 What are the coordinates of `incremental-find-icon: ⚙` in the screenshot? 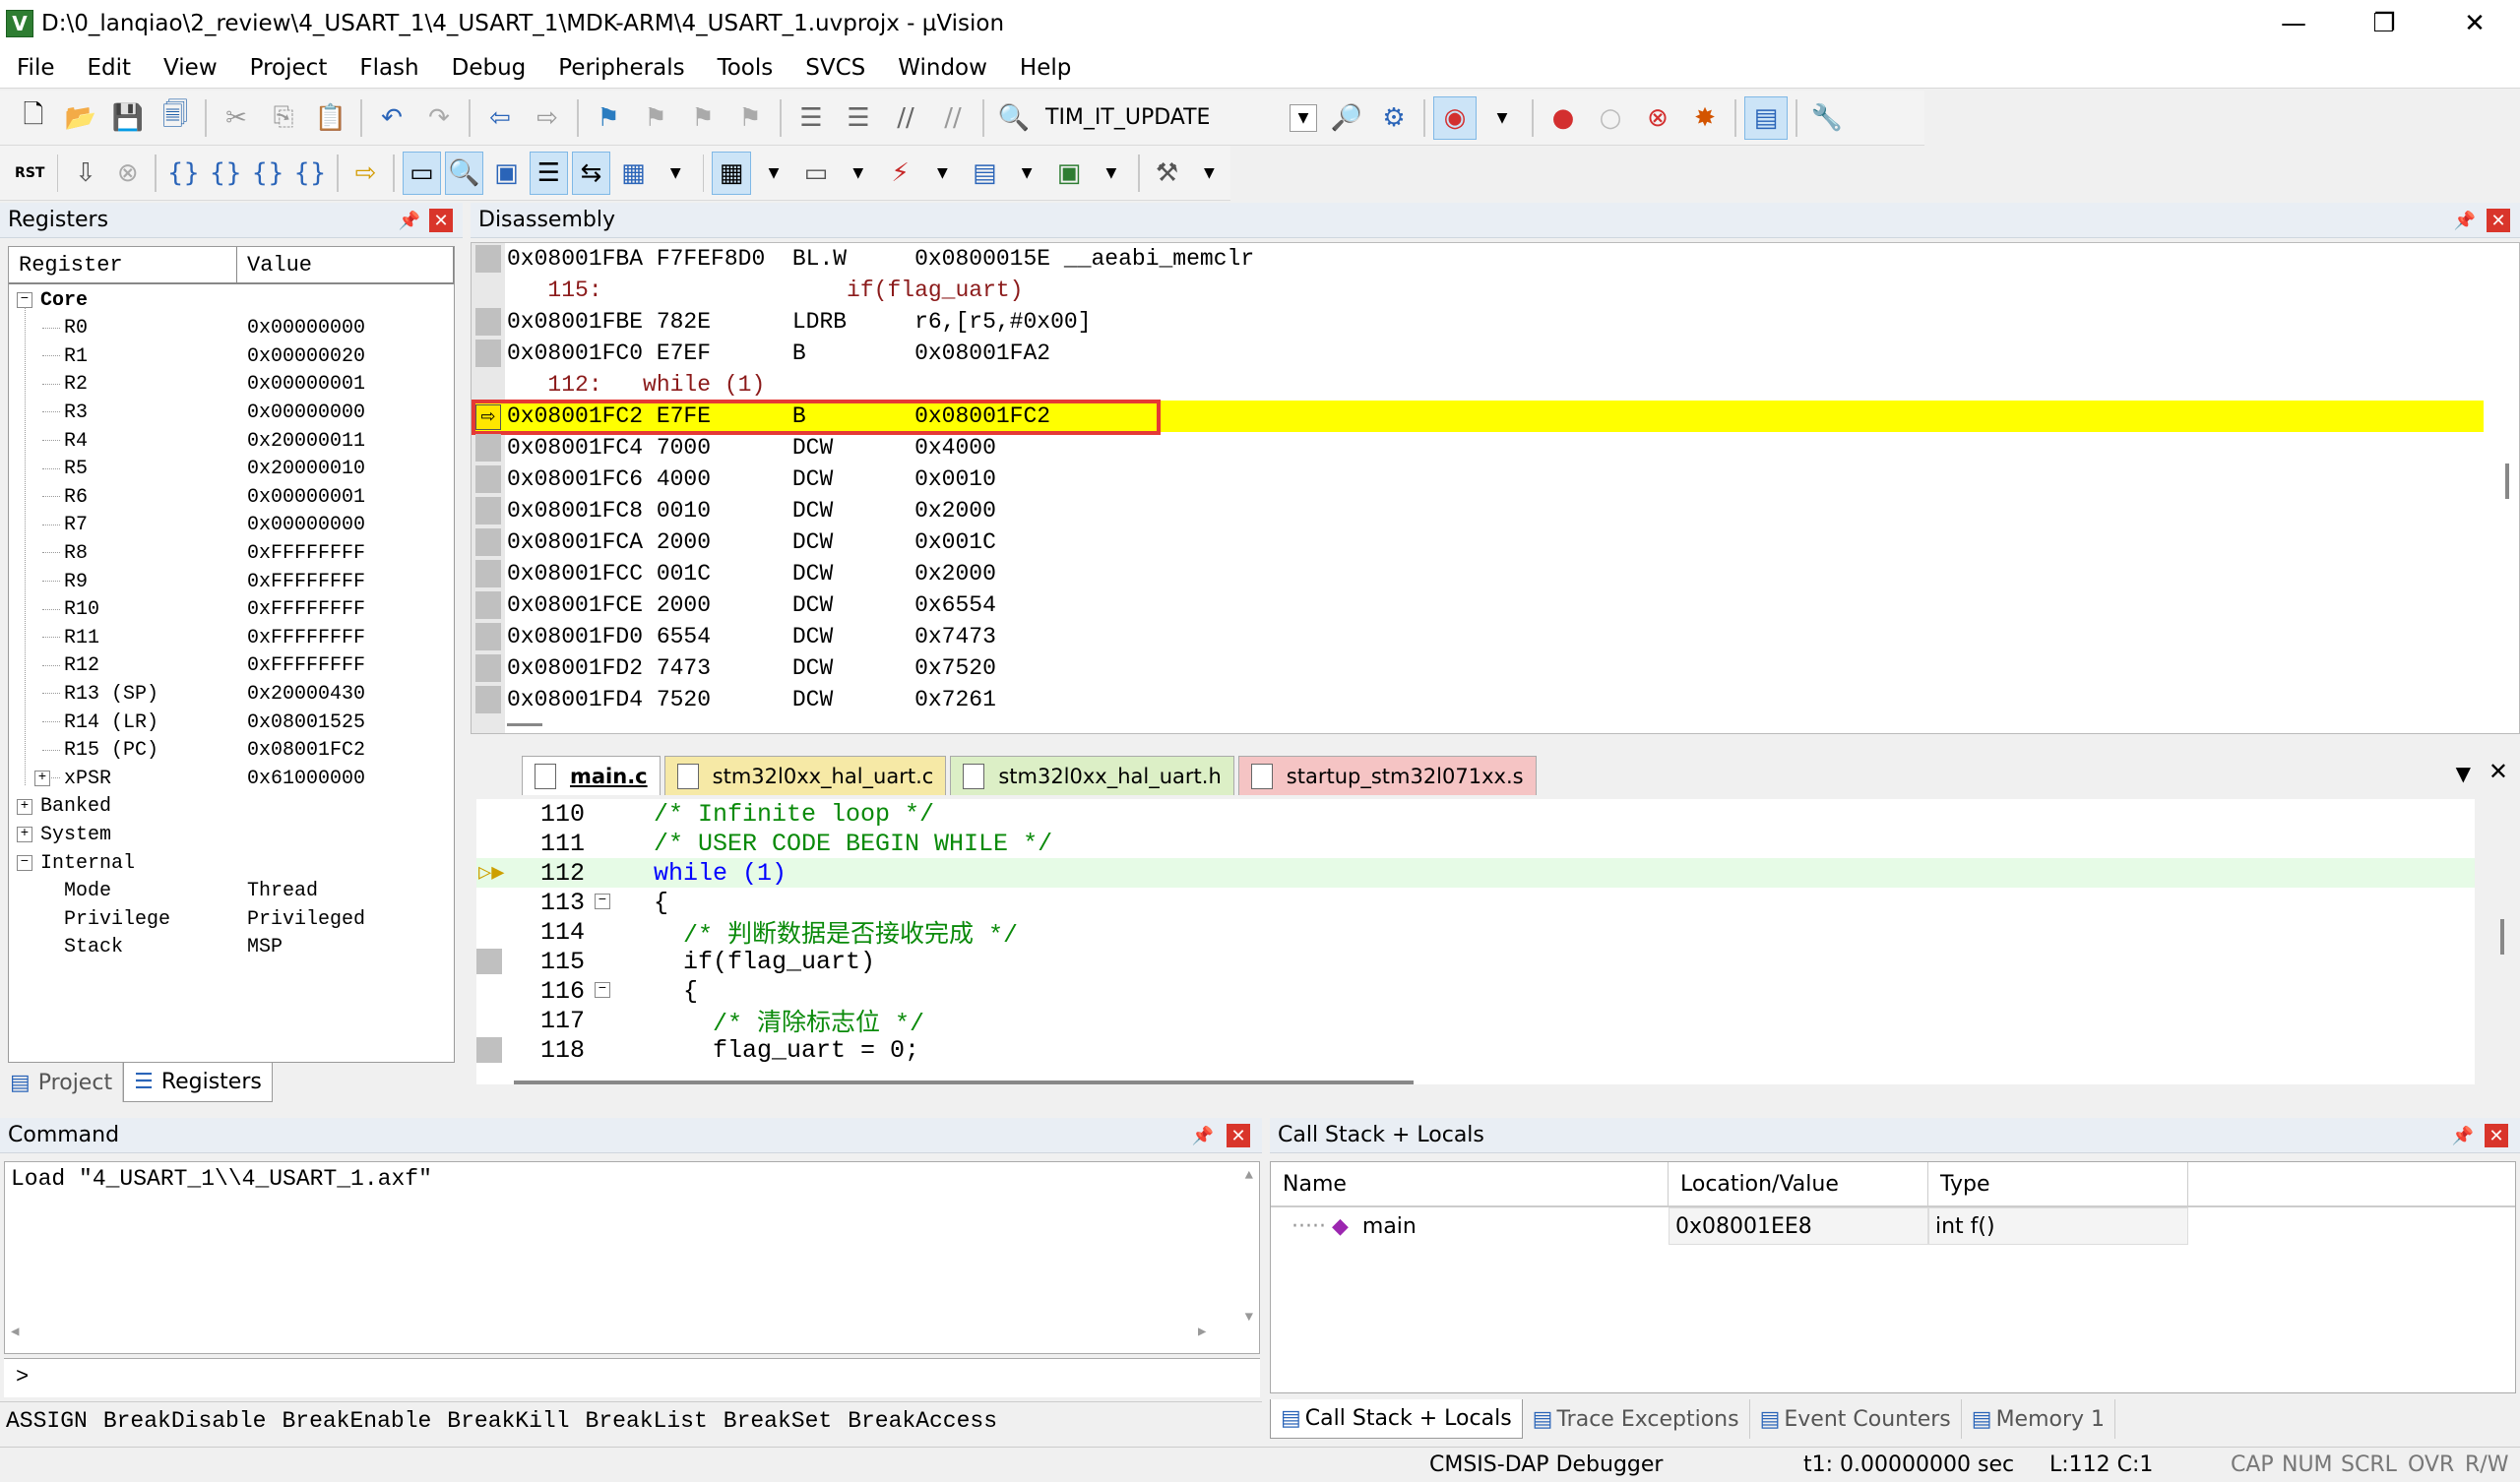 It's located at (1394, 118).